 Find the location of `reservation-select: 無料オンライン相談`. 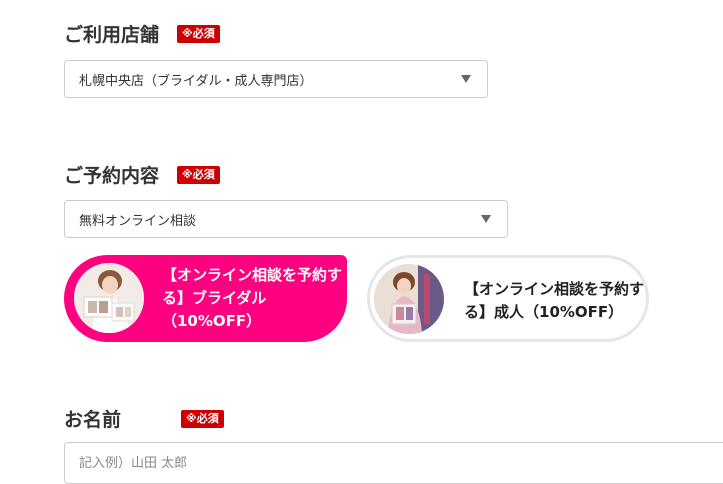

reservation-select: 無料オンライン相談 is located at coordinates (286, 219).